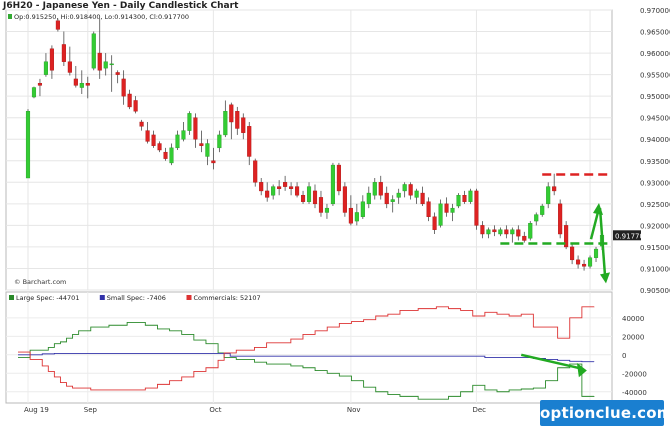 This screenshot has height=431, width=670. I want to click on price-axis-tick-label: 0.930000, so click(655, 183).